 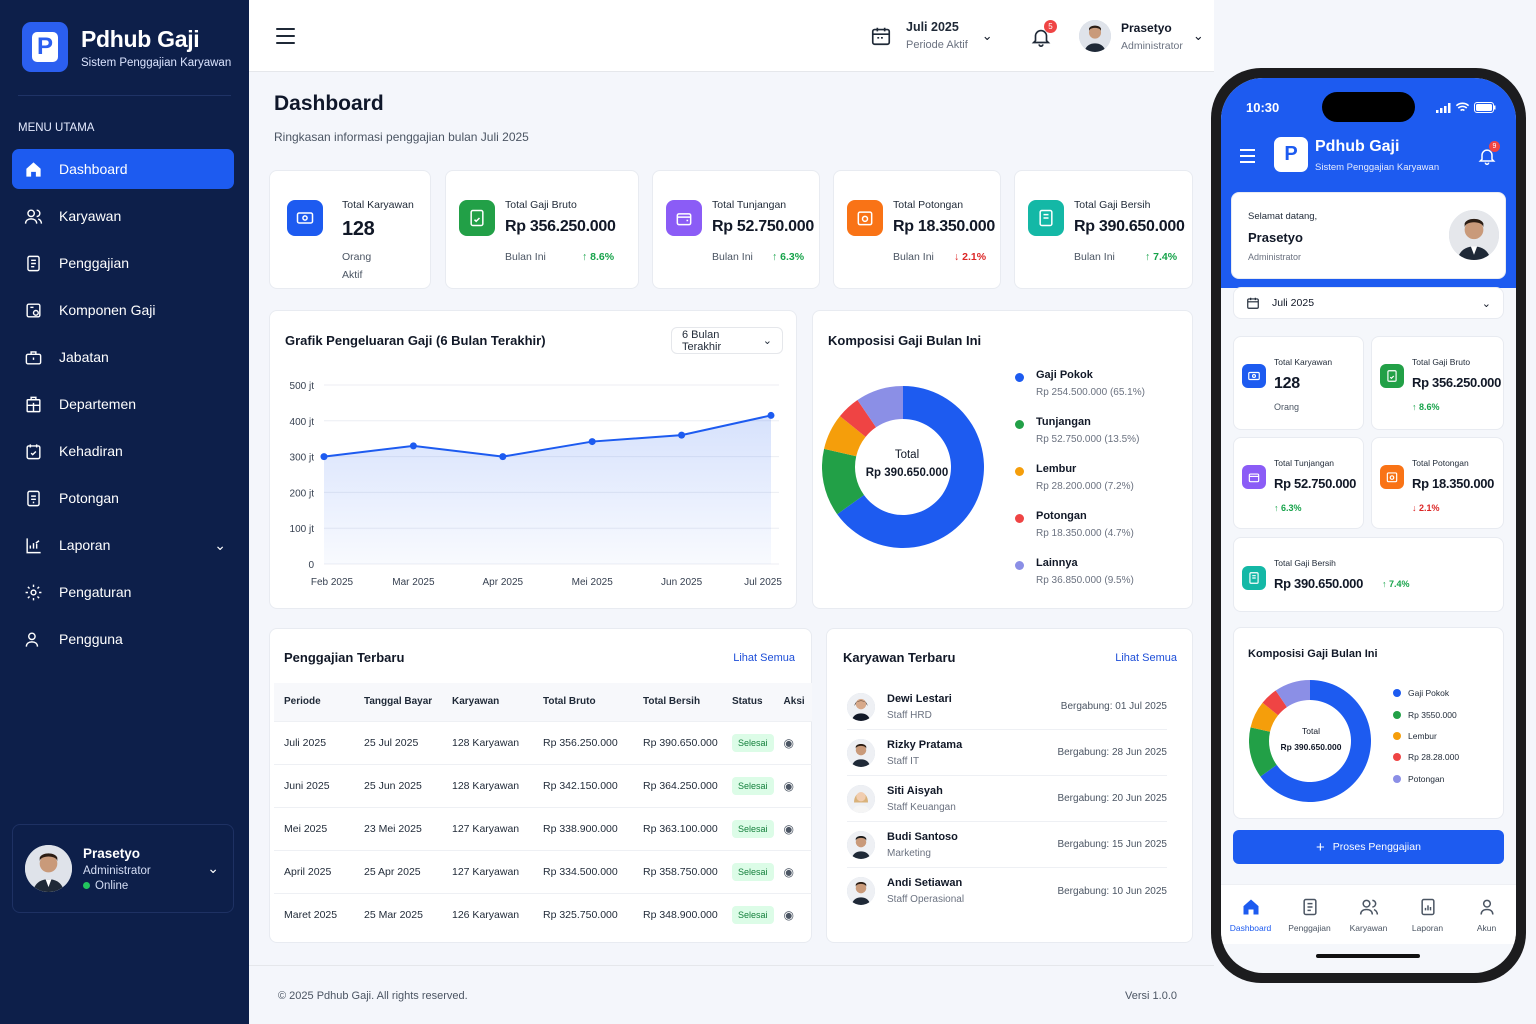 I want to click on sidebar-item-label: Kehadiran, so click(x=91, y=451).